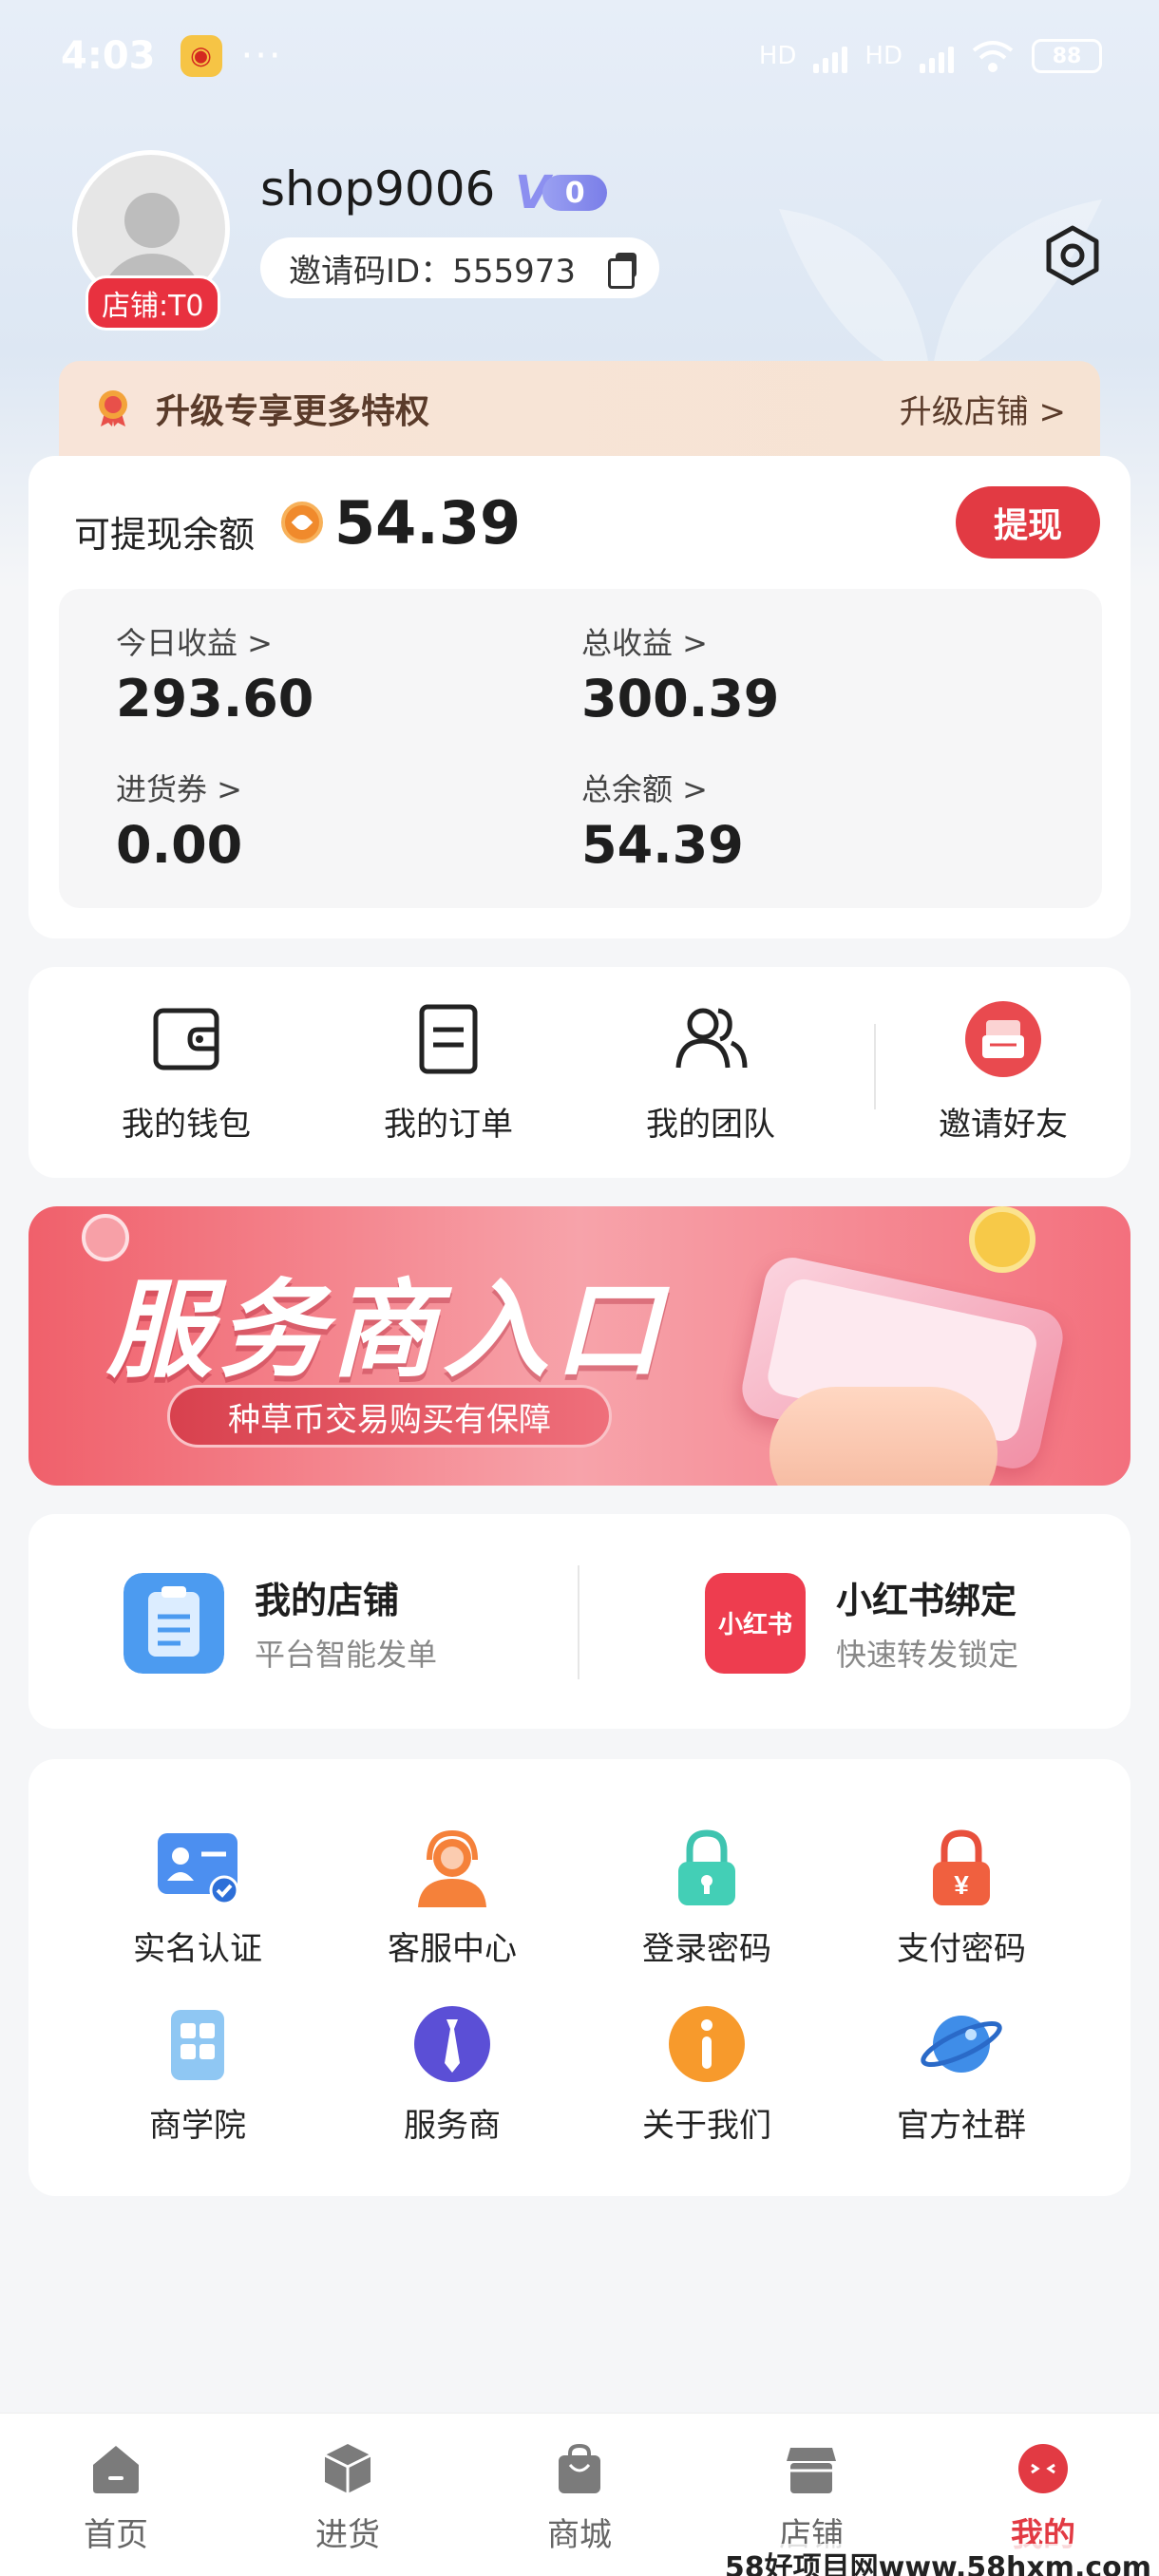  I want to click on service-label: 服务商, so click(452, 2126).